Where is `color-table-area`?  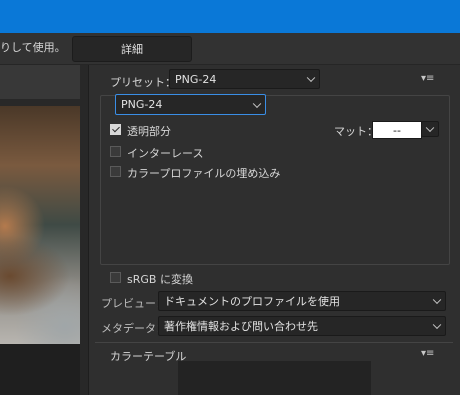 color-table-area is located at coordinates (274, 378).